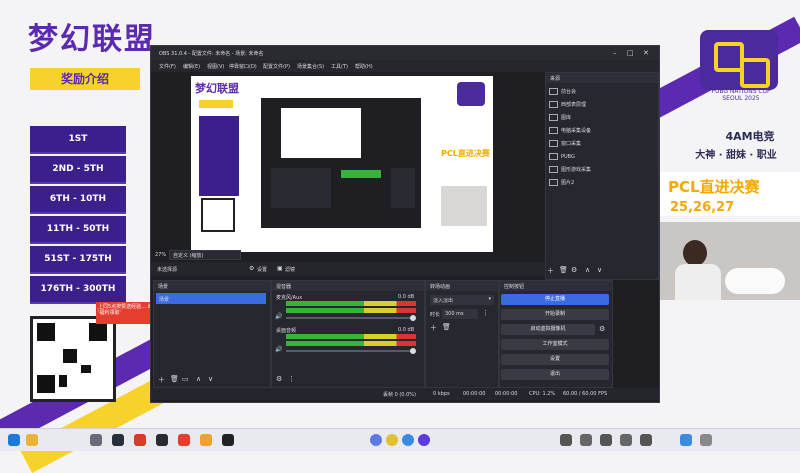 This screenshot has width=800, height=473. I want to click on menu-tools: 工具(T), so click(339, 66).